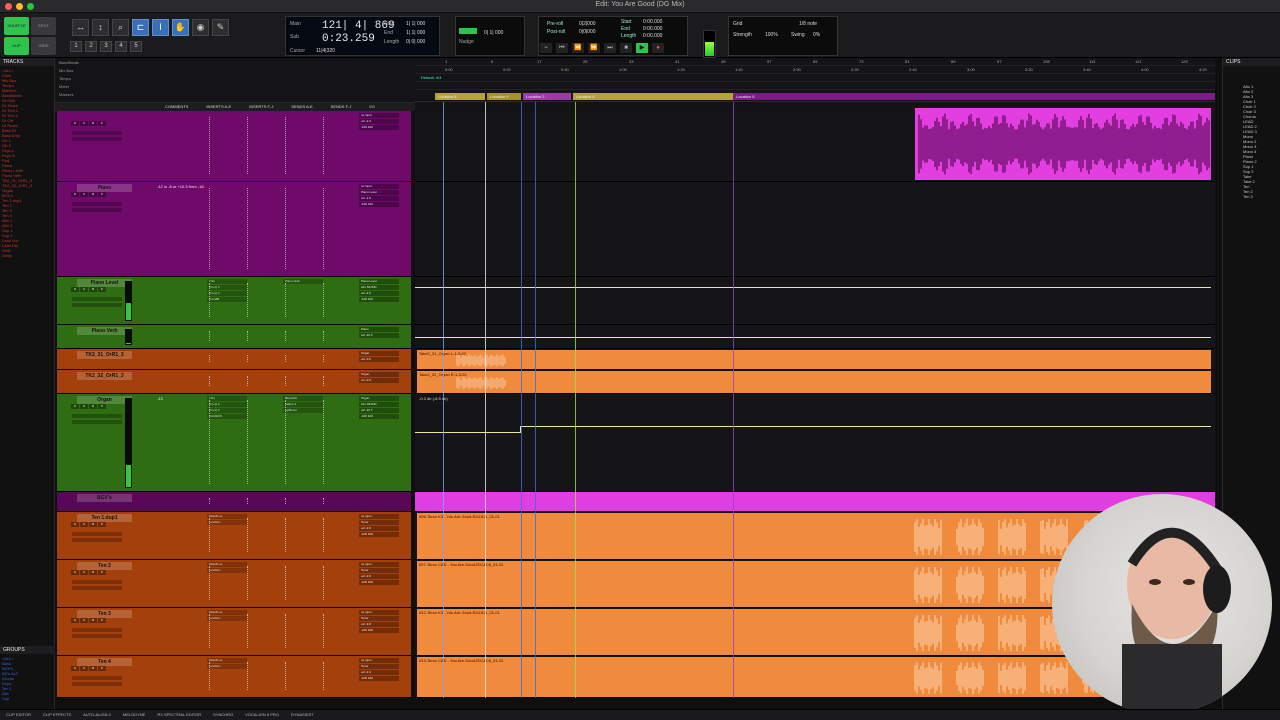  What do you see at coordinates (974, 96) in the screenshot?
I see `location-marker: Location 5` at bounding box center [974, 96].